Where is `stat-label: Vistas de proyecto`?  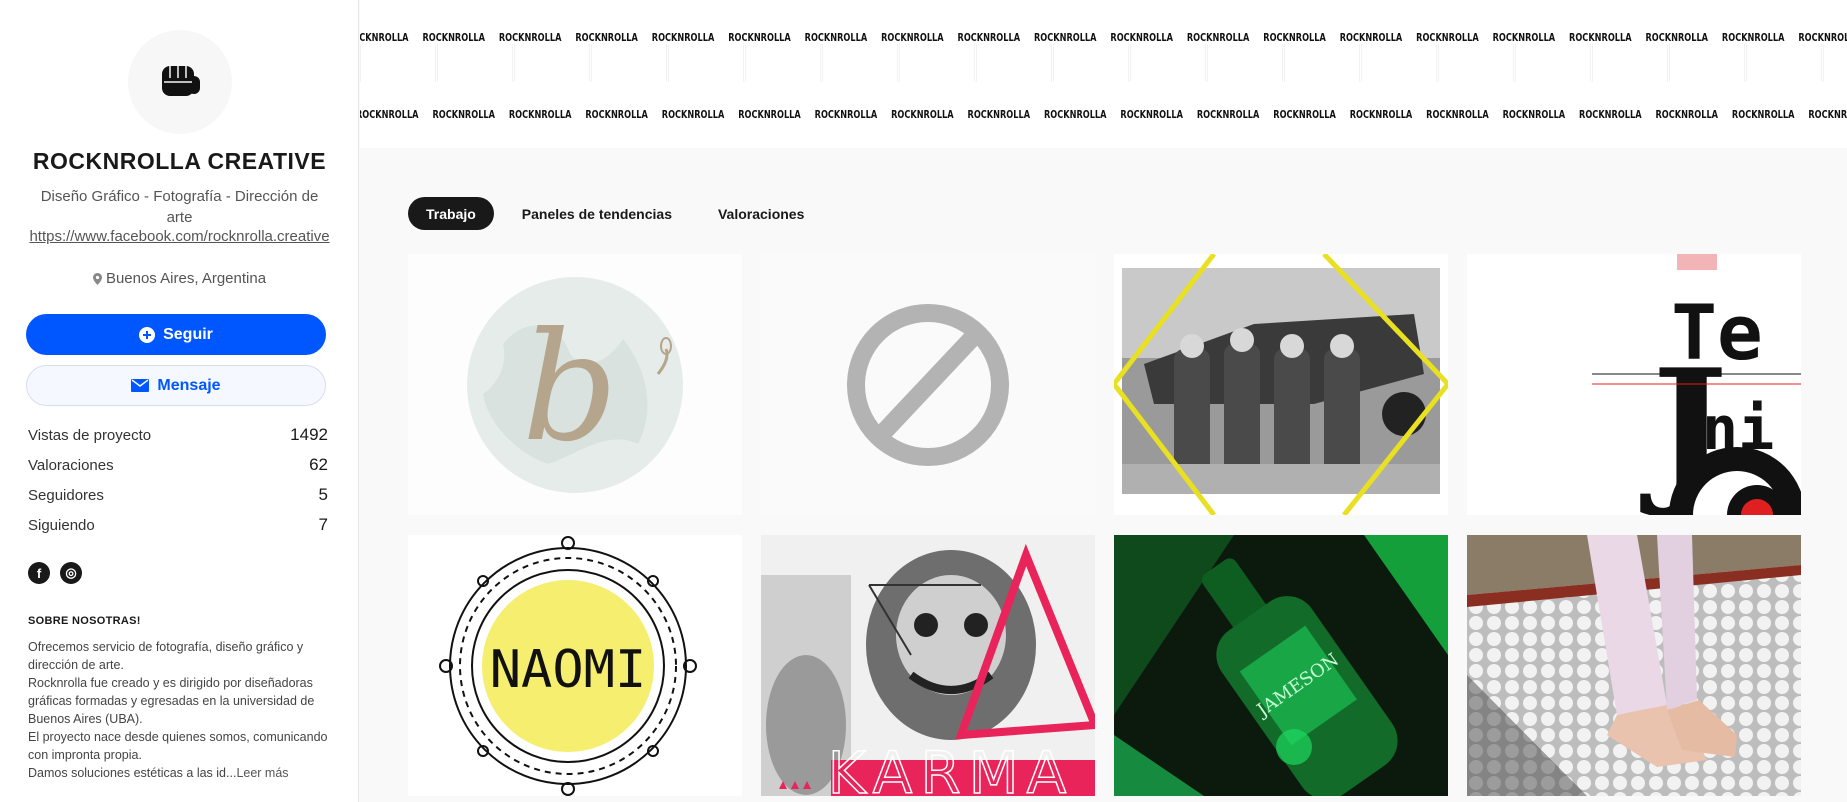 stat-label: Vistas de proyecto is located at coordinates (90, 435).